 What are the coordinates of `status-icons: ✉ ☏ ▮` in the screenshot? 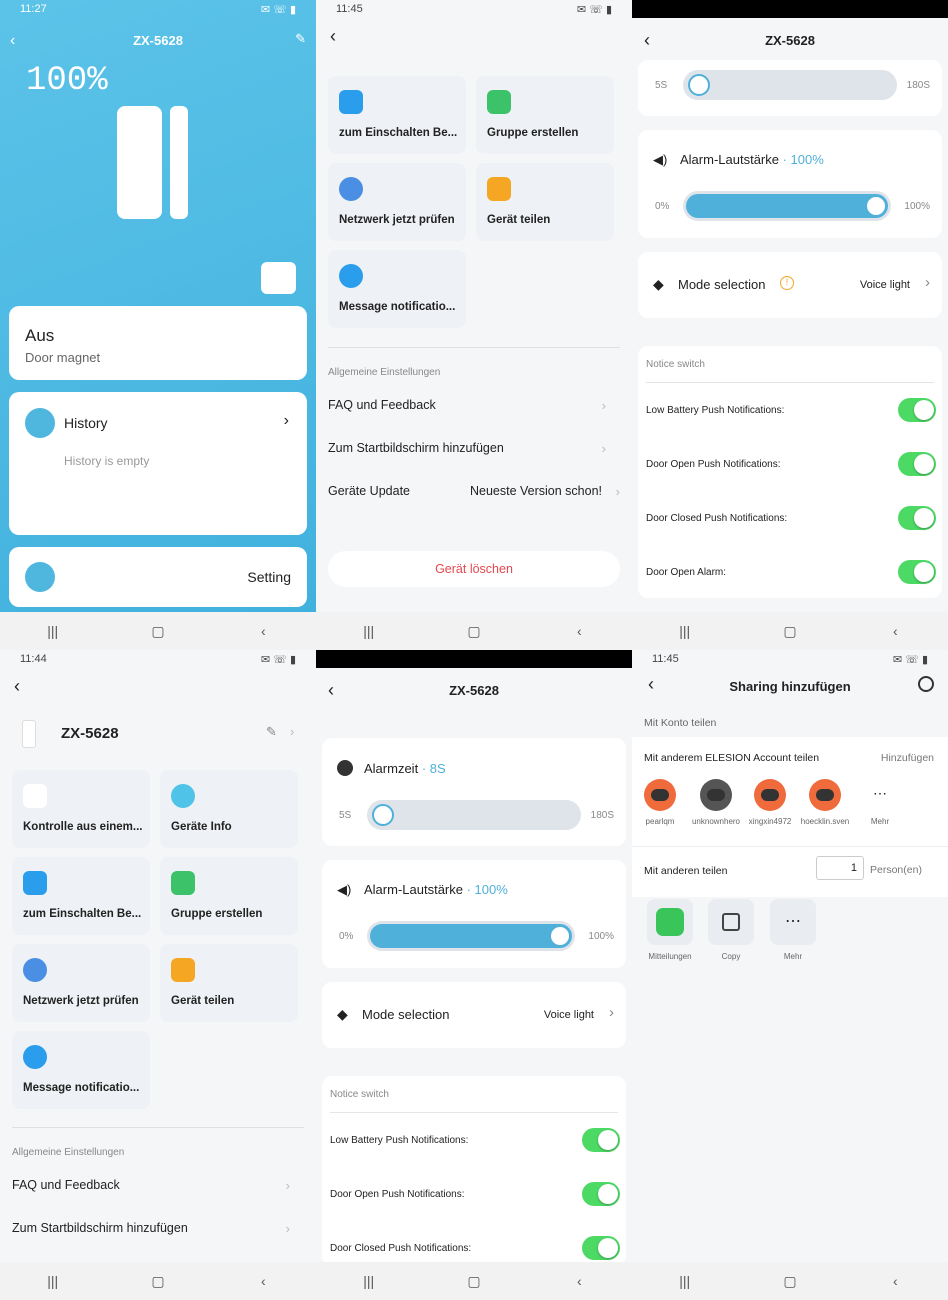 It's located at (910, 659).